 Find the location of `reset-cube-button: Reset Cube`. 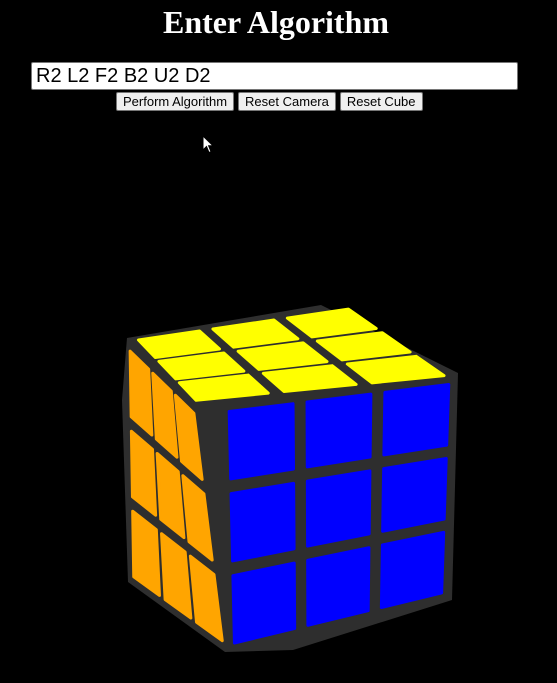

reset-cube-button: Reset Cube is located at coordinates (381, 101).